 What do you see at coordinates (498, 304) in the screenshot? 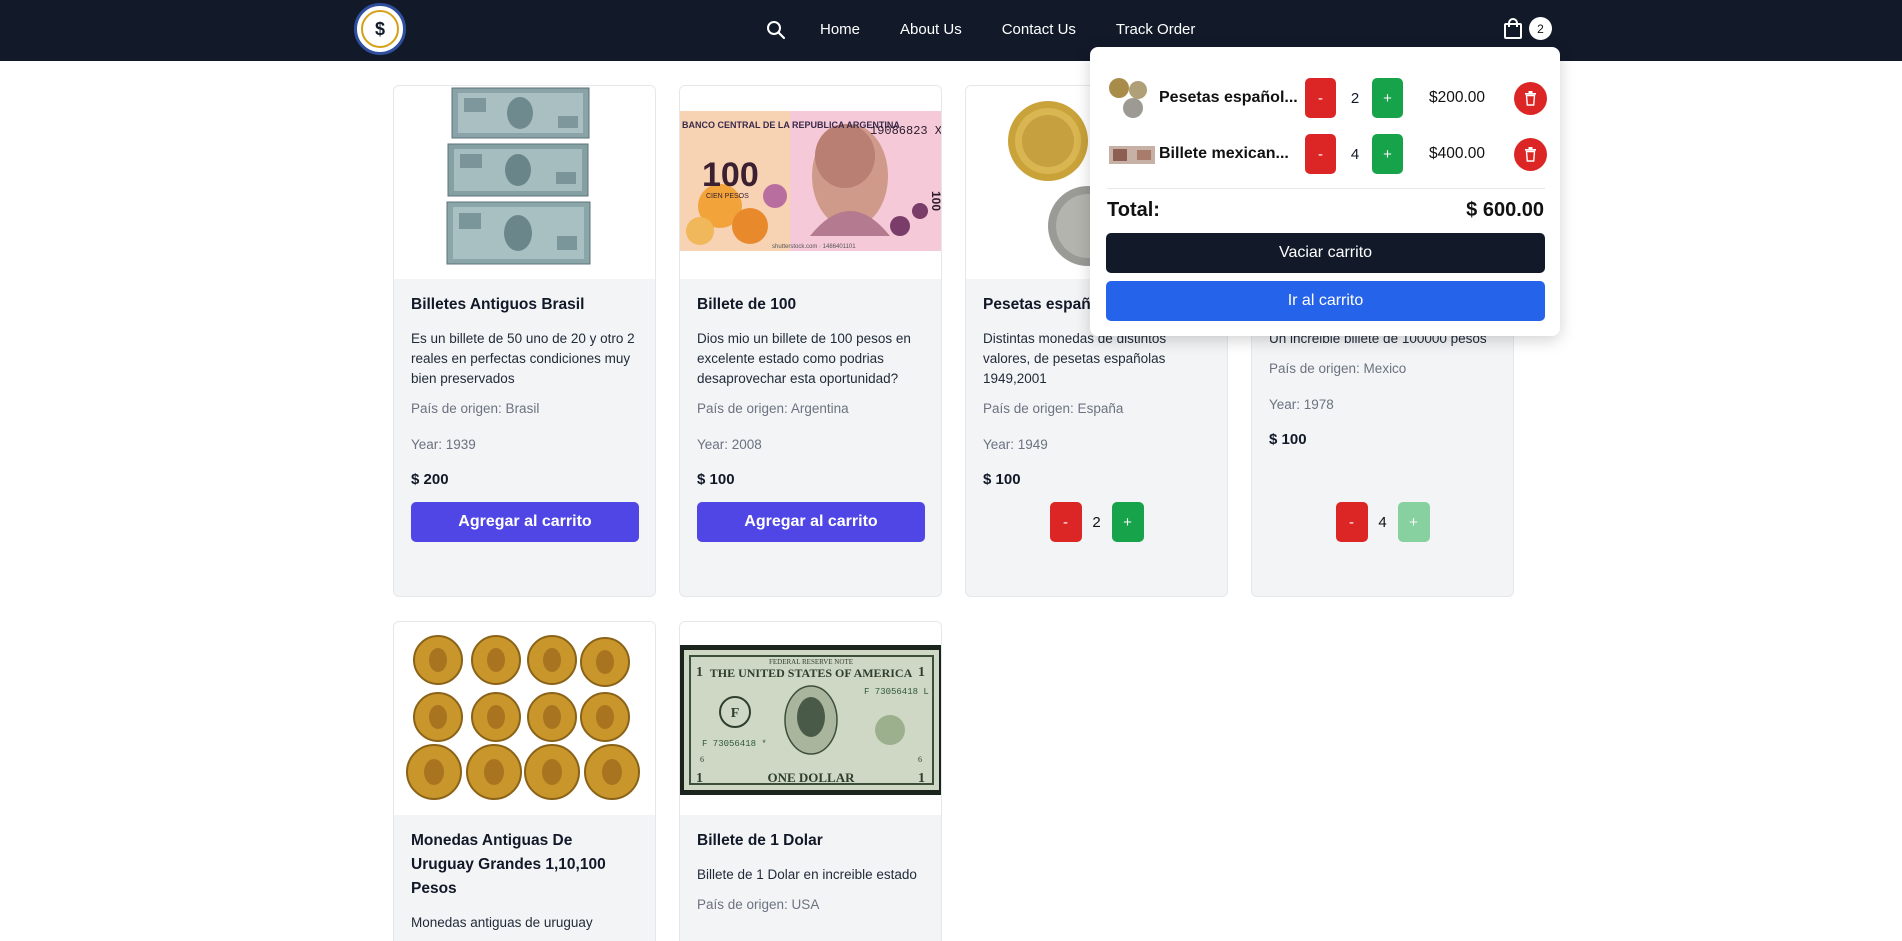
I see `product-title: Billetes Antiguos Brasil` at bounding box center [498, 304].